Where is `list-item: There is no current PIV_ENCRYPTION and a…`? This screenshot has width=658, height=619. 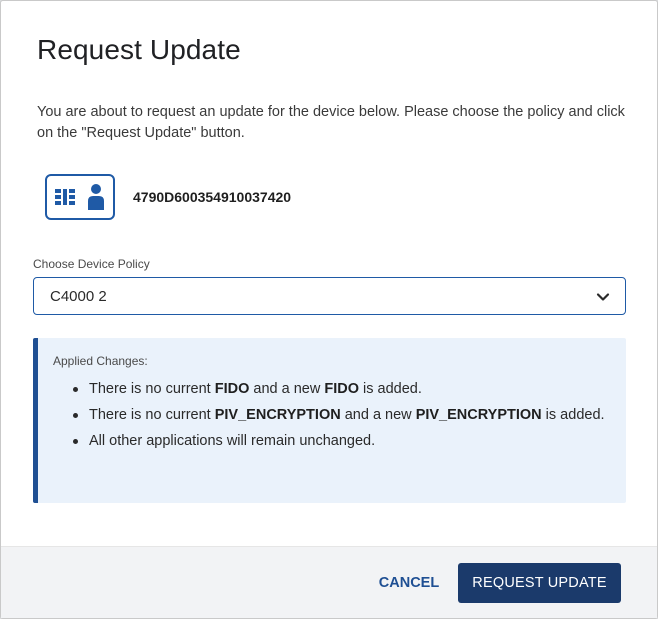 list-item: There is no current PIV_ENCRYPTION and a… is located at coordinates (341, 415).